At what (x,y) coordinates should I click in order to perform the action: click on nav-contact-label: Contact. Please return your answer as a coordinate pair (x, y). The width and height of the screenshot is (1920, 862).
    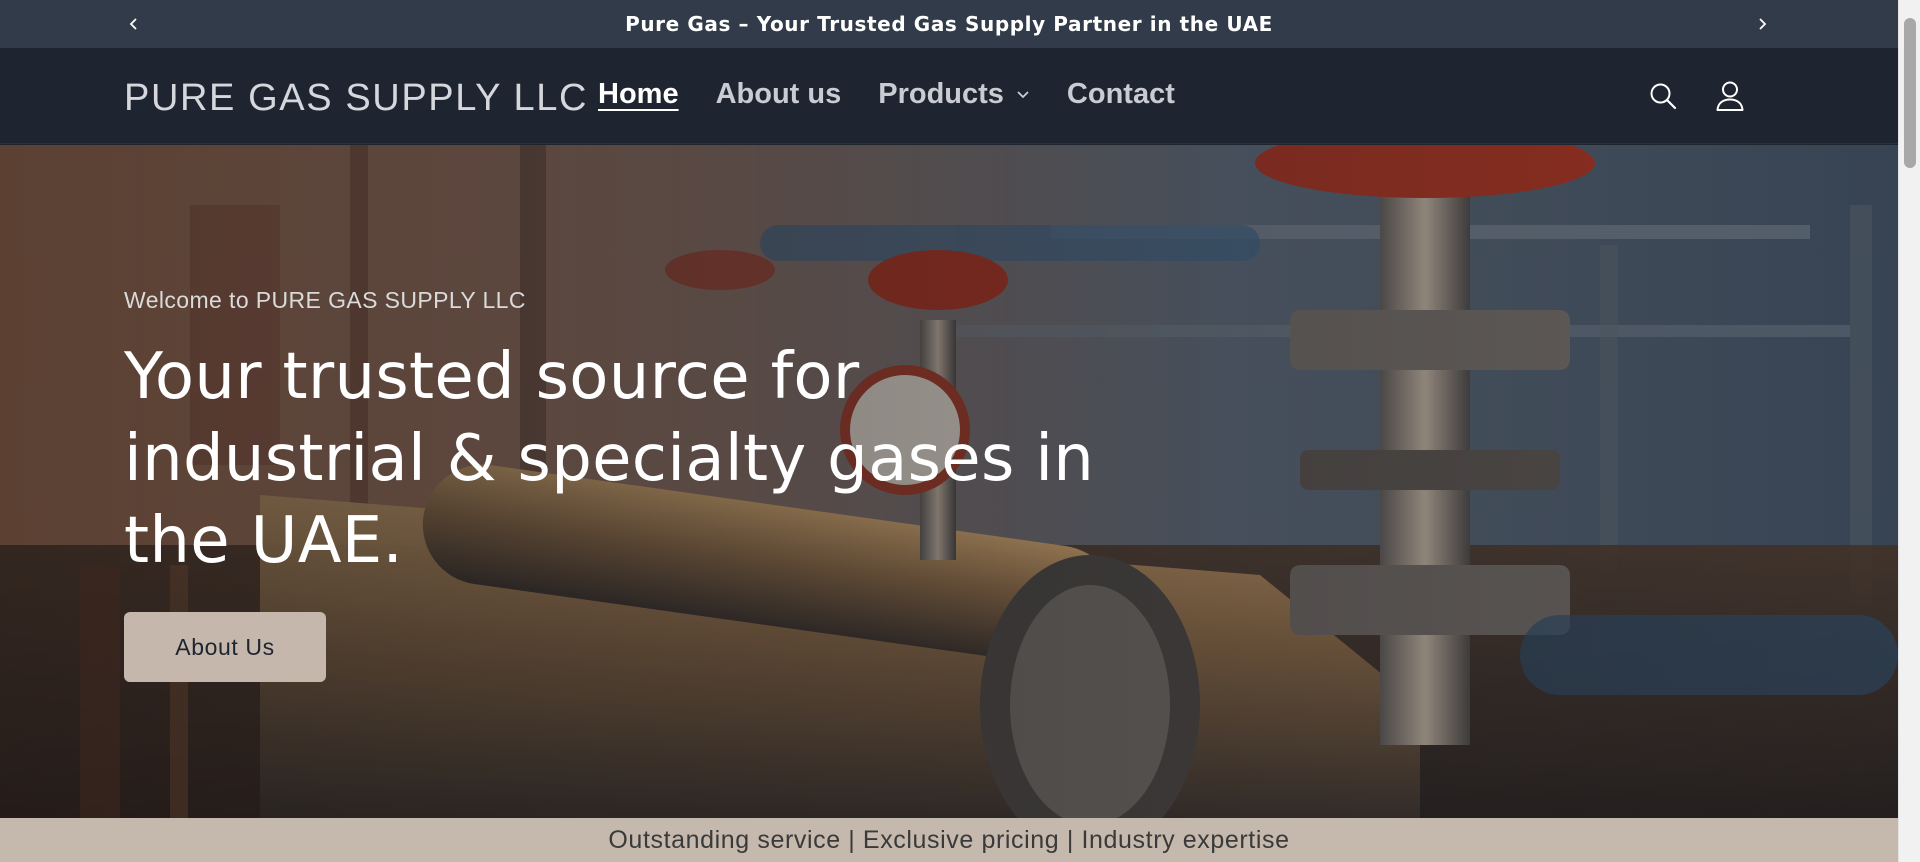
    Looking at the image, I should click on (1120, 94).